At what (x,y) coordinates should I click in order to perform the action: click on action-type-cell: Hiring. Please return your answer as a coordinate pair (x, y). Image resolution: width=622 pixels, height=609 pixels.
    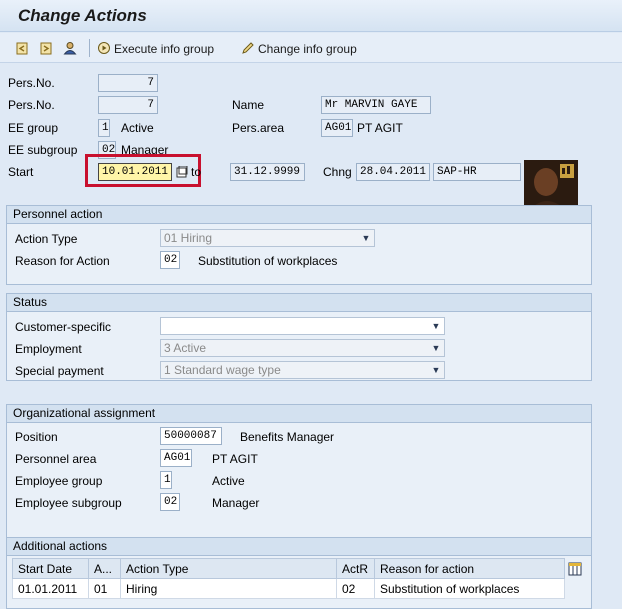
    Looking at the image, I should click on (228, 588).